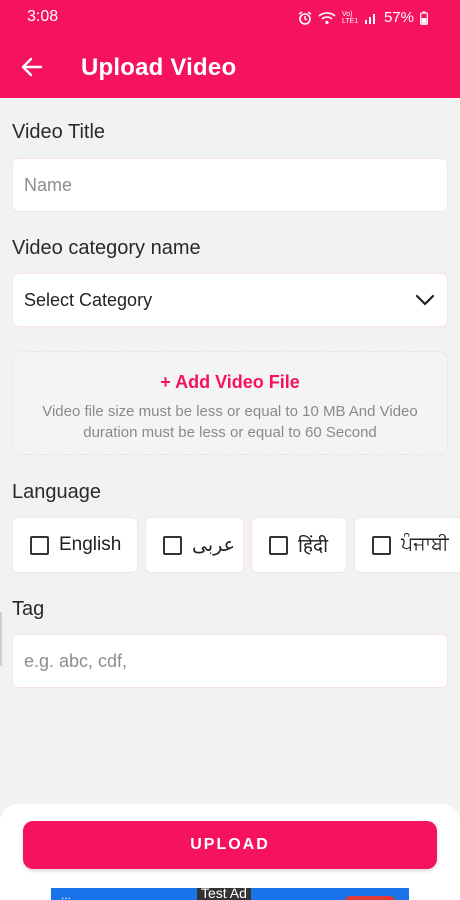 This screenshot has width=460, height=900. I want to click on alarm-icon, so click(305, 17).